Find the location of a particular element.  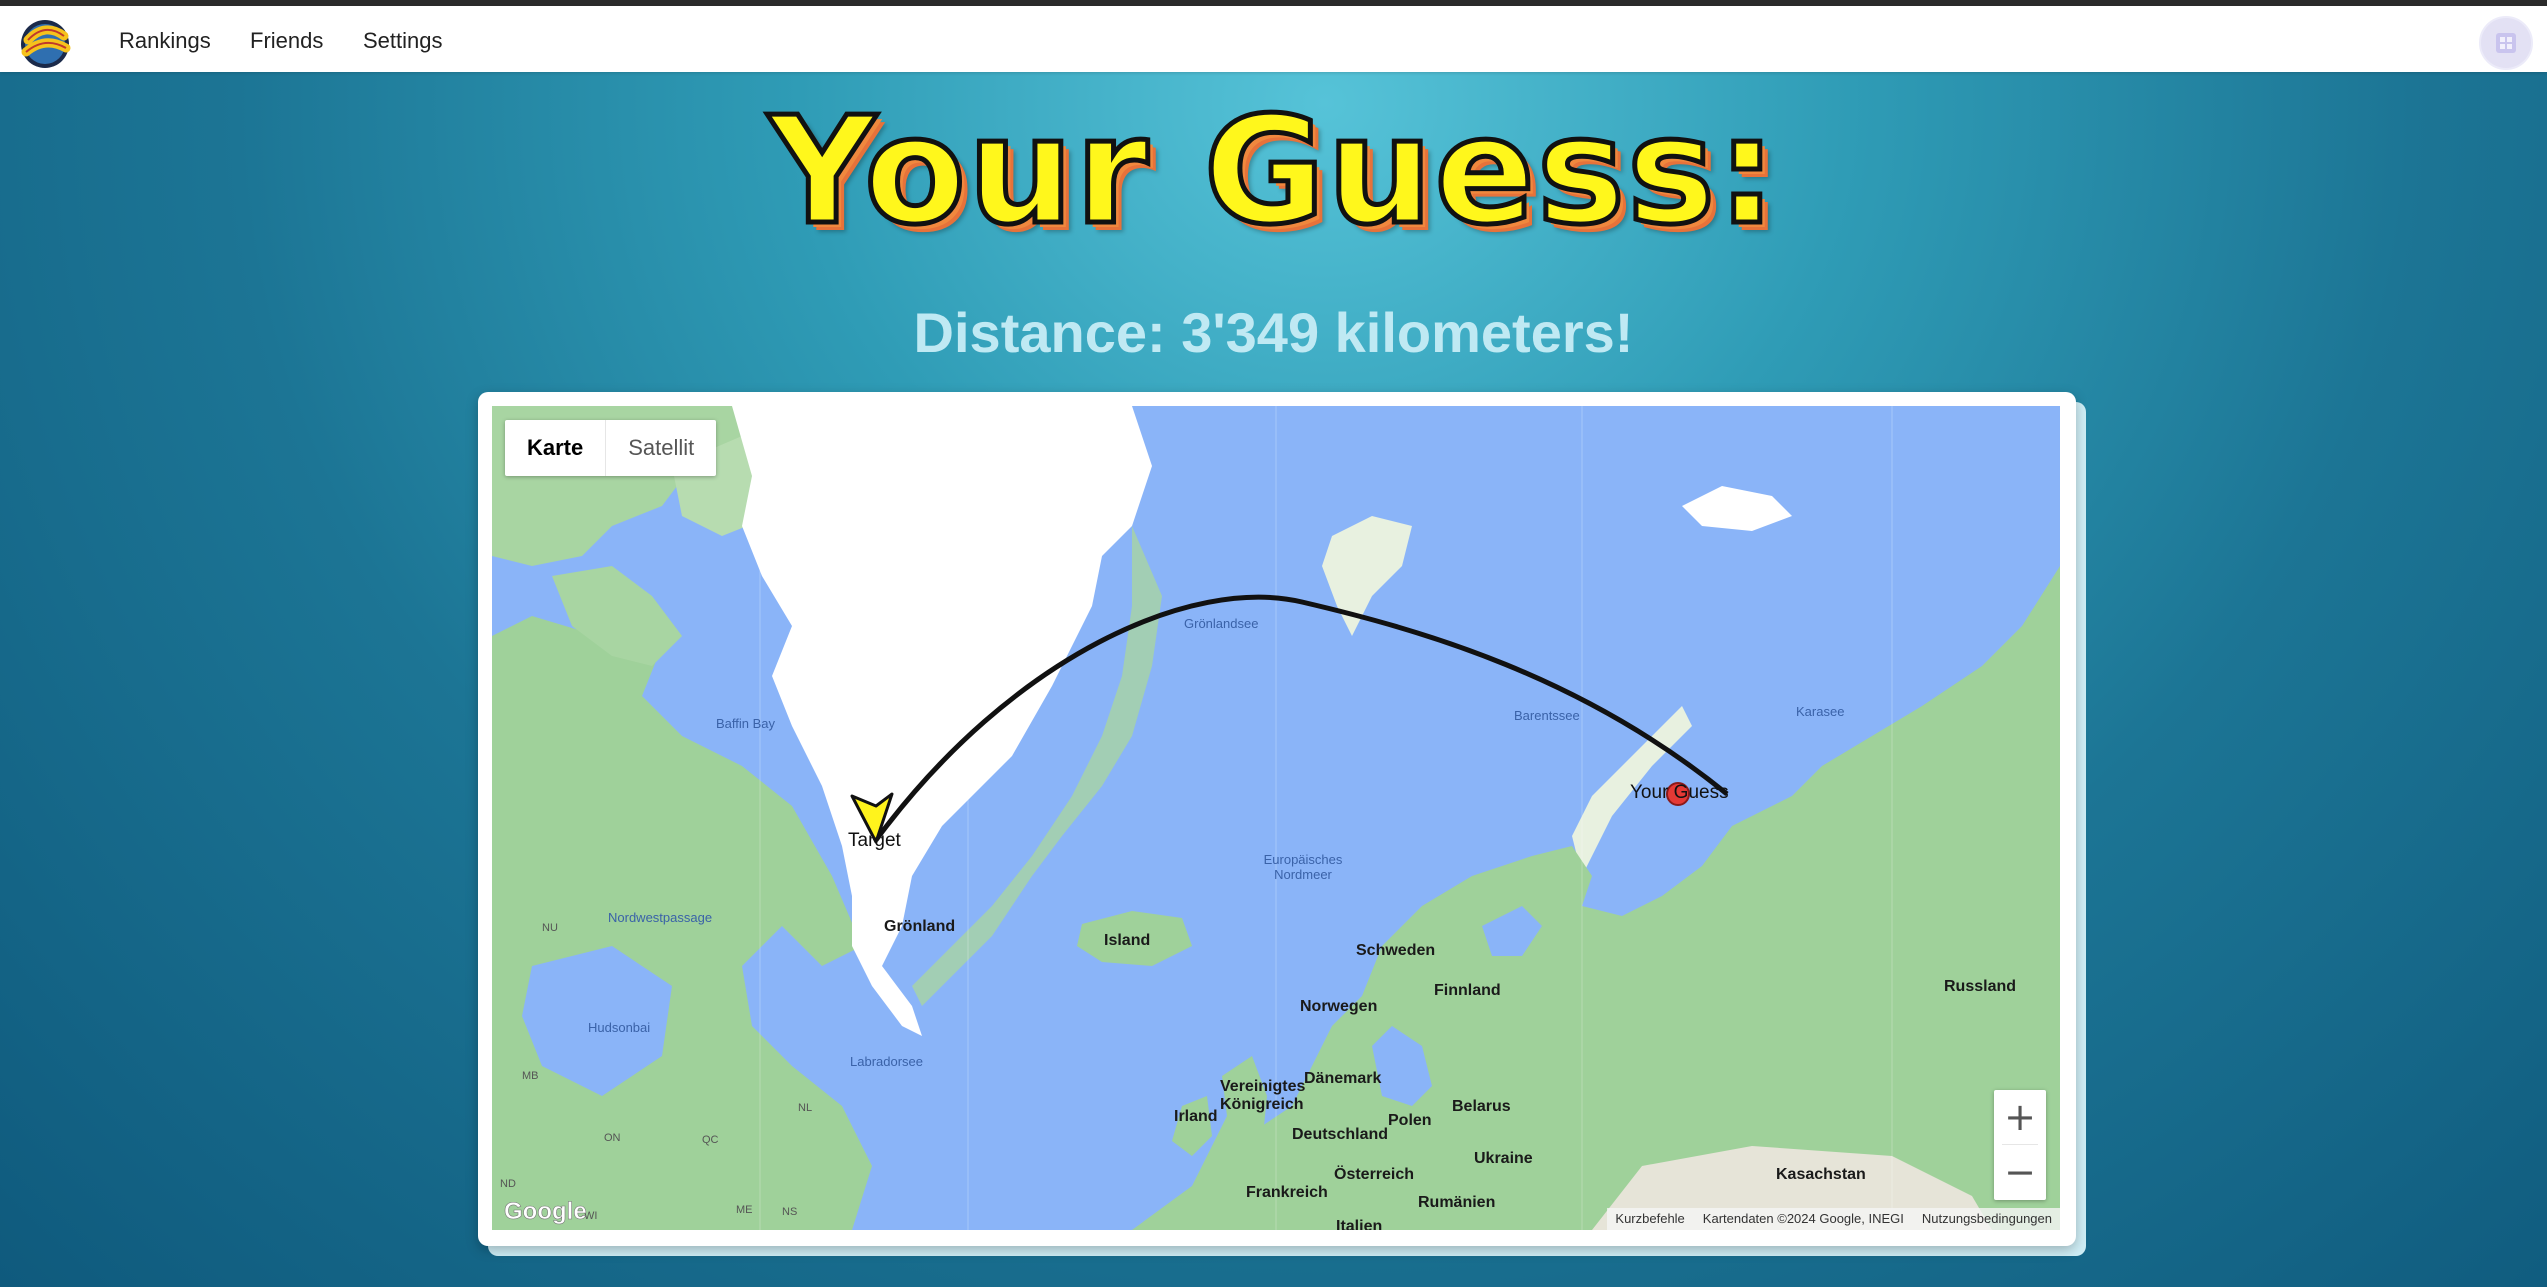

navbar: Rankings Friends Settings is located at coordinates (1273, 39).